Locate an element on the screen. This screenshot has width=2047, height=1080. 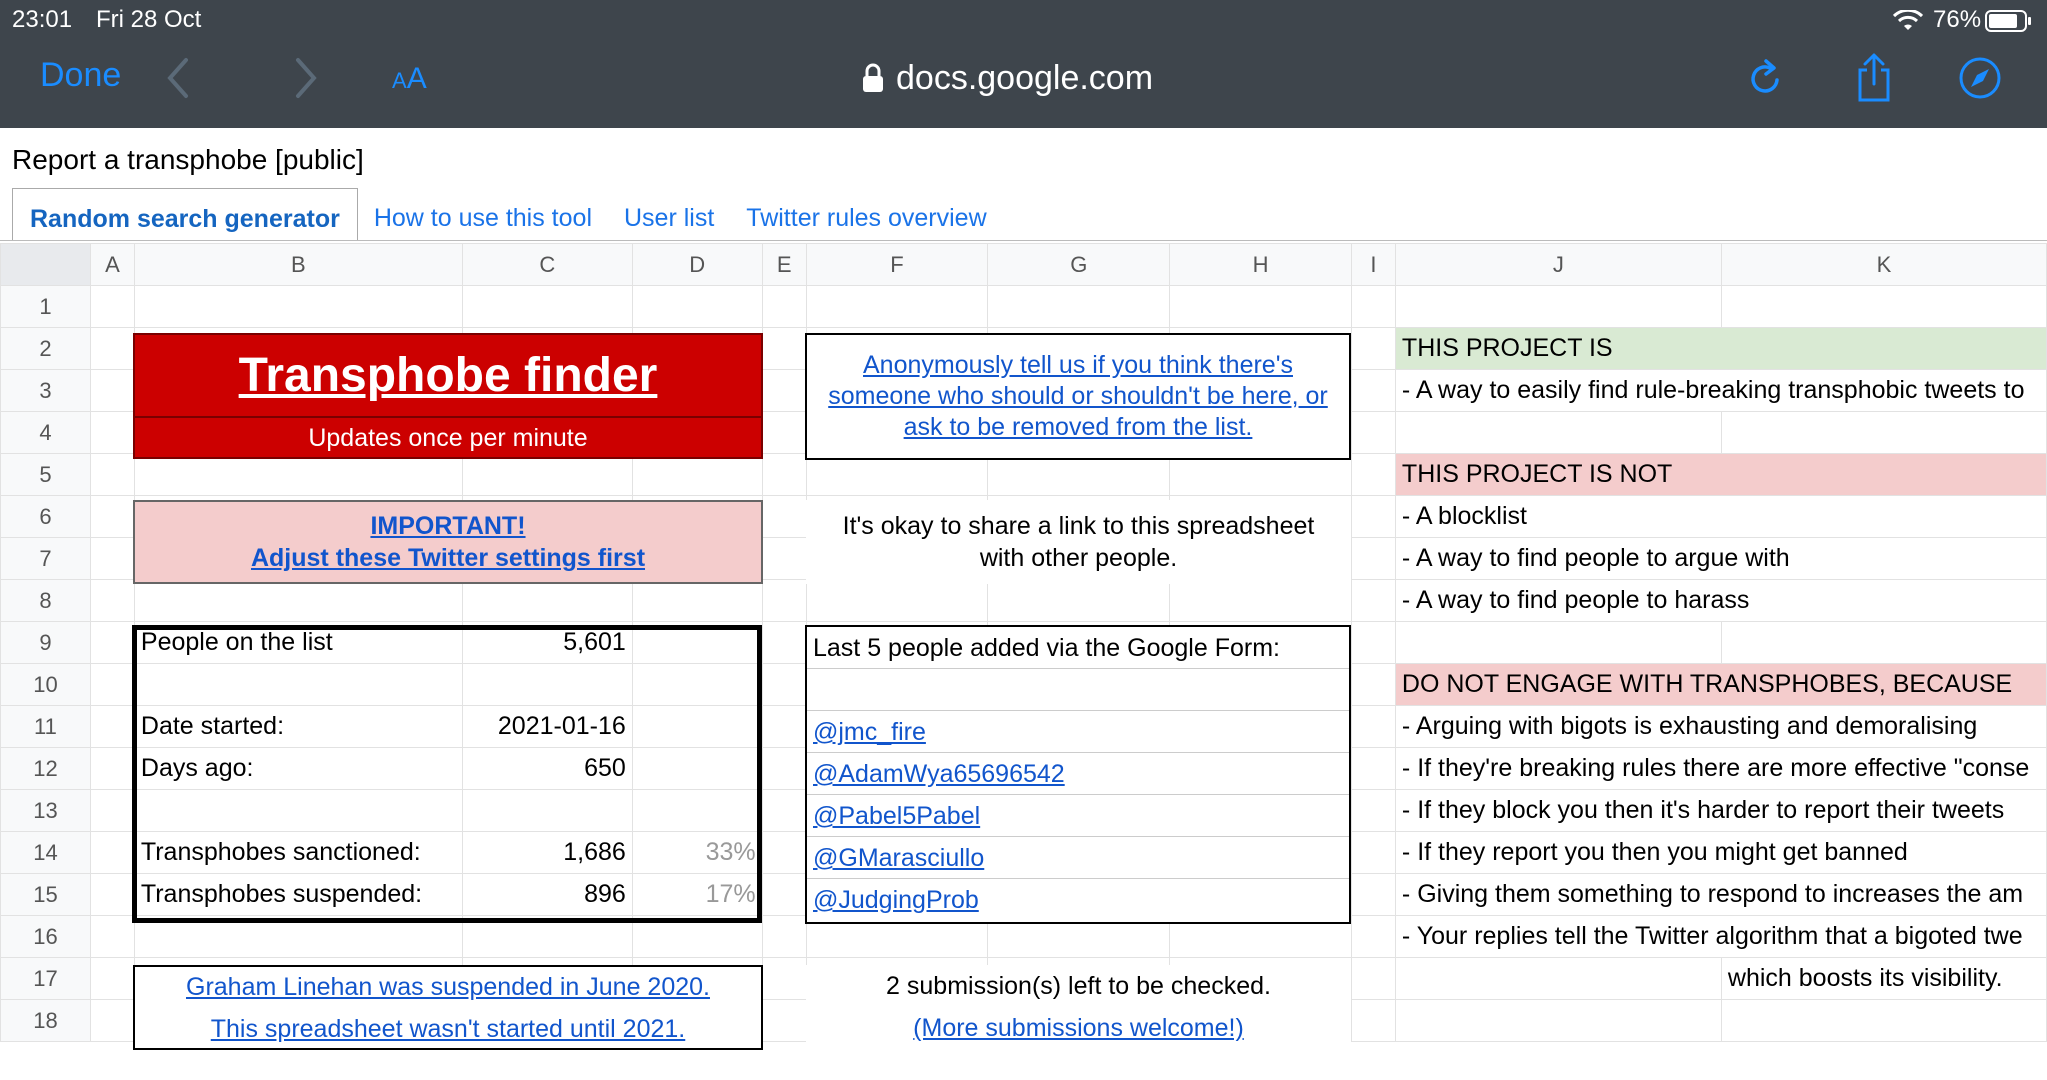
list-item: @JudgingProb is located at coordinates (1078, 901).